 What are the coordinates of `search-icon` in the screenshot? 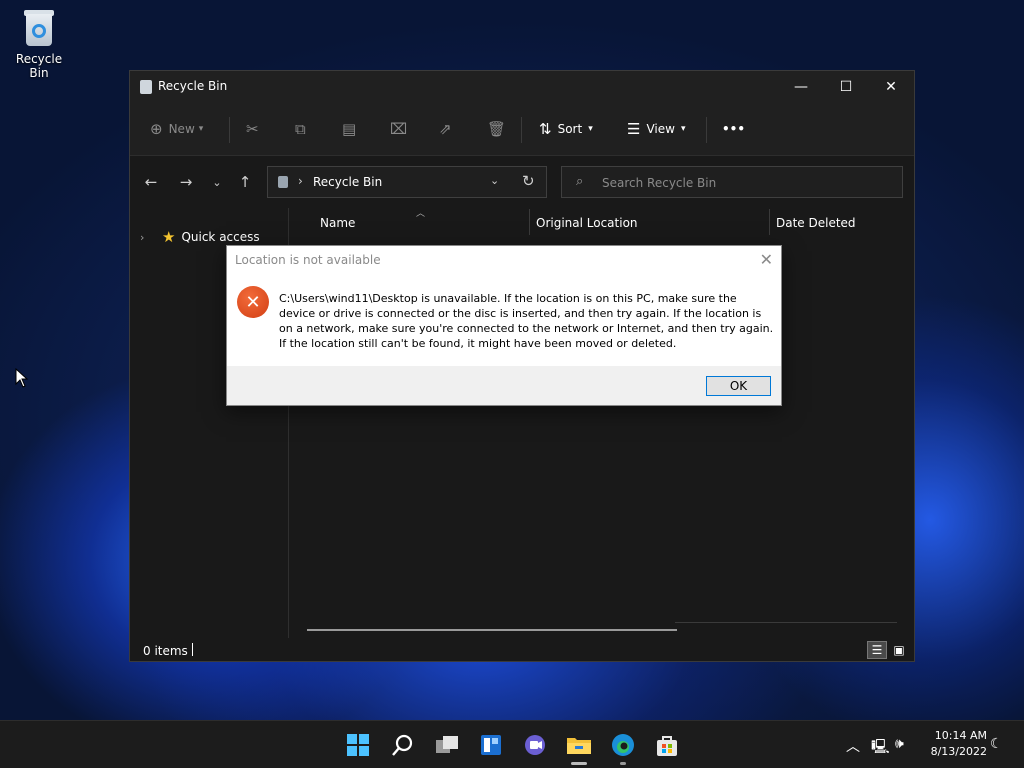 It's located at (402, 745).